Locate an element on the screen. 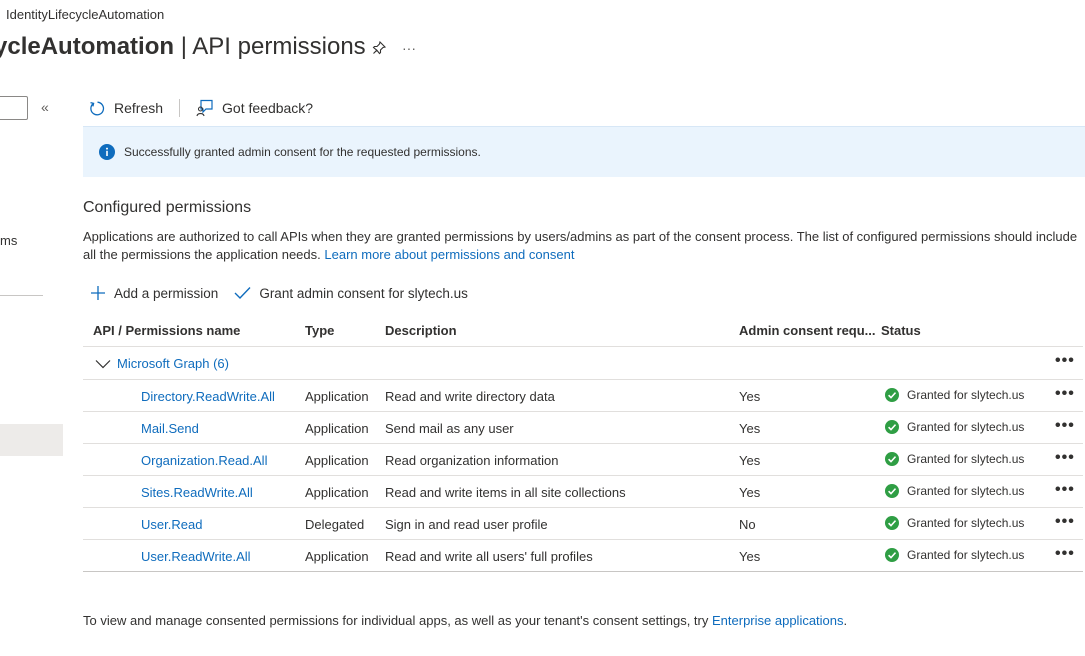  enterprise-applications-link: Enterprise applications is located at coordinates (778, 620).